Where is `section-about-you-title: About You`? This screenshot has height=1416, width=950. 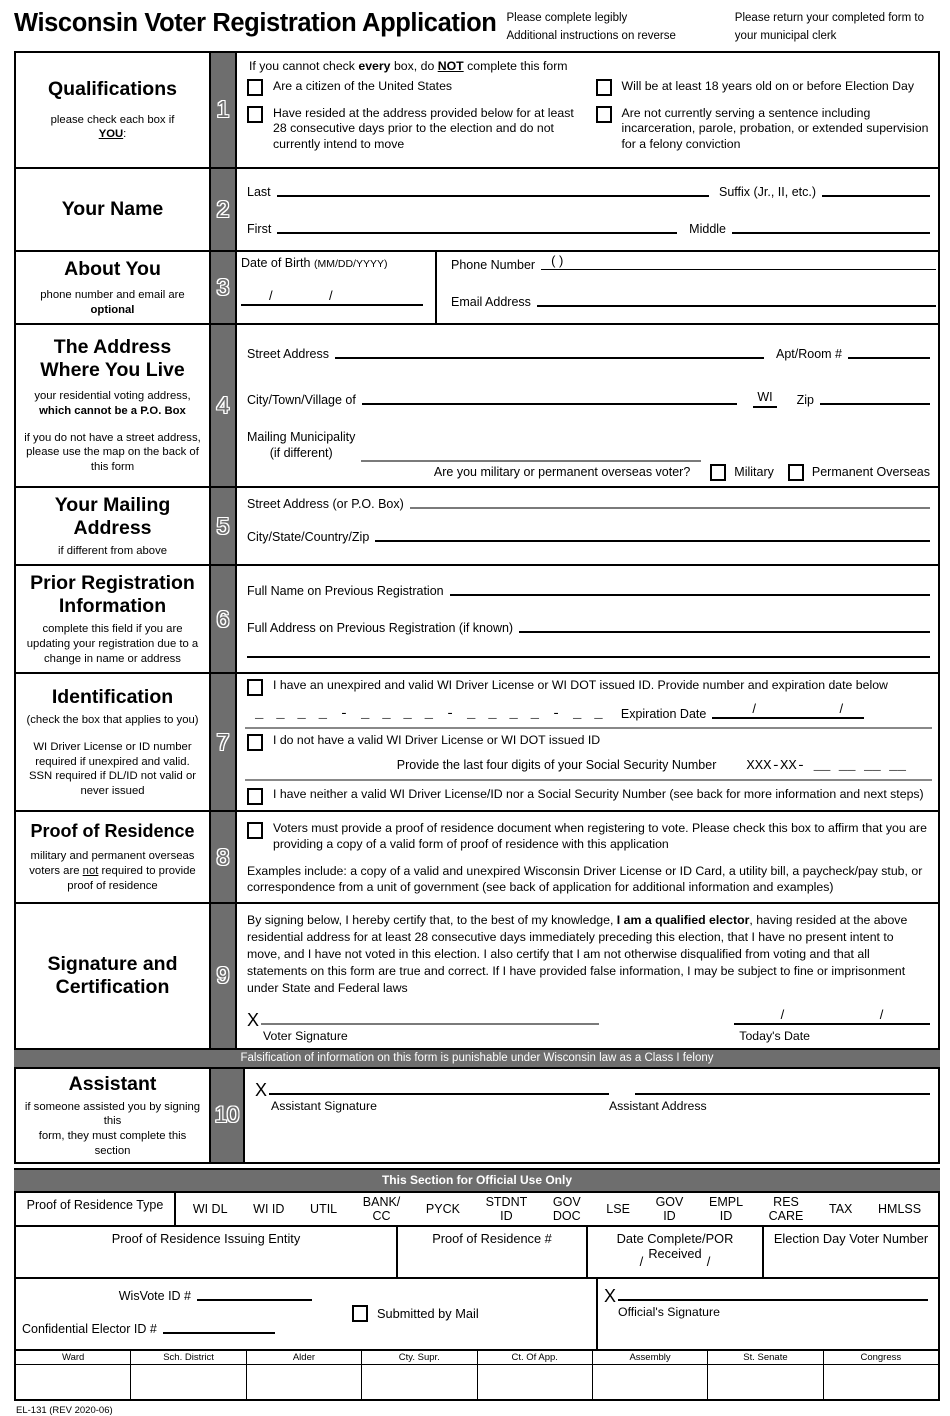 section-about-you-title: About You is located at coordinates (112, 269).